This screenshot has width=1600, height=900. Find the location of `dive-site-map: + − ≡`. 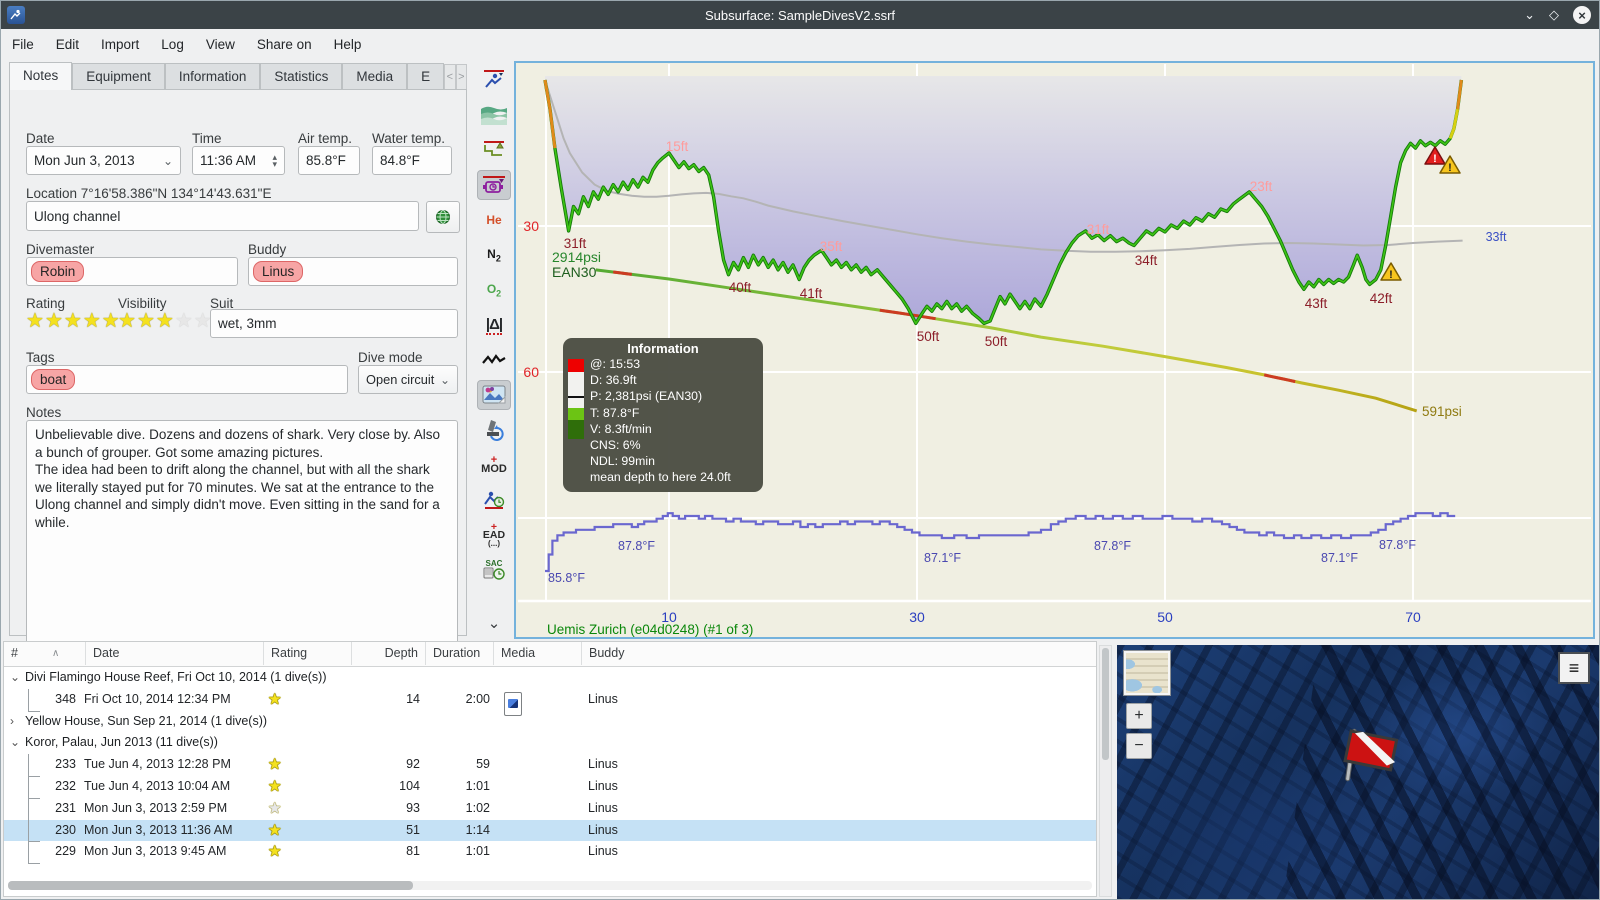

dive-site-map: + − ≡ is located at coordinates (1358, 772).